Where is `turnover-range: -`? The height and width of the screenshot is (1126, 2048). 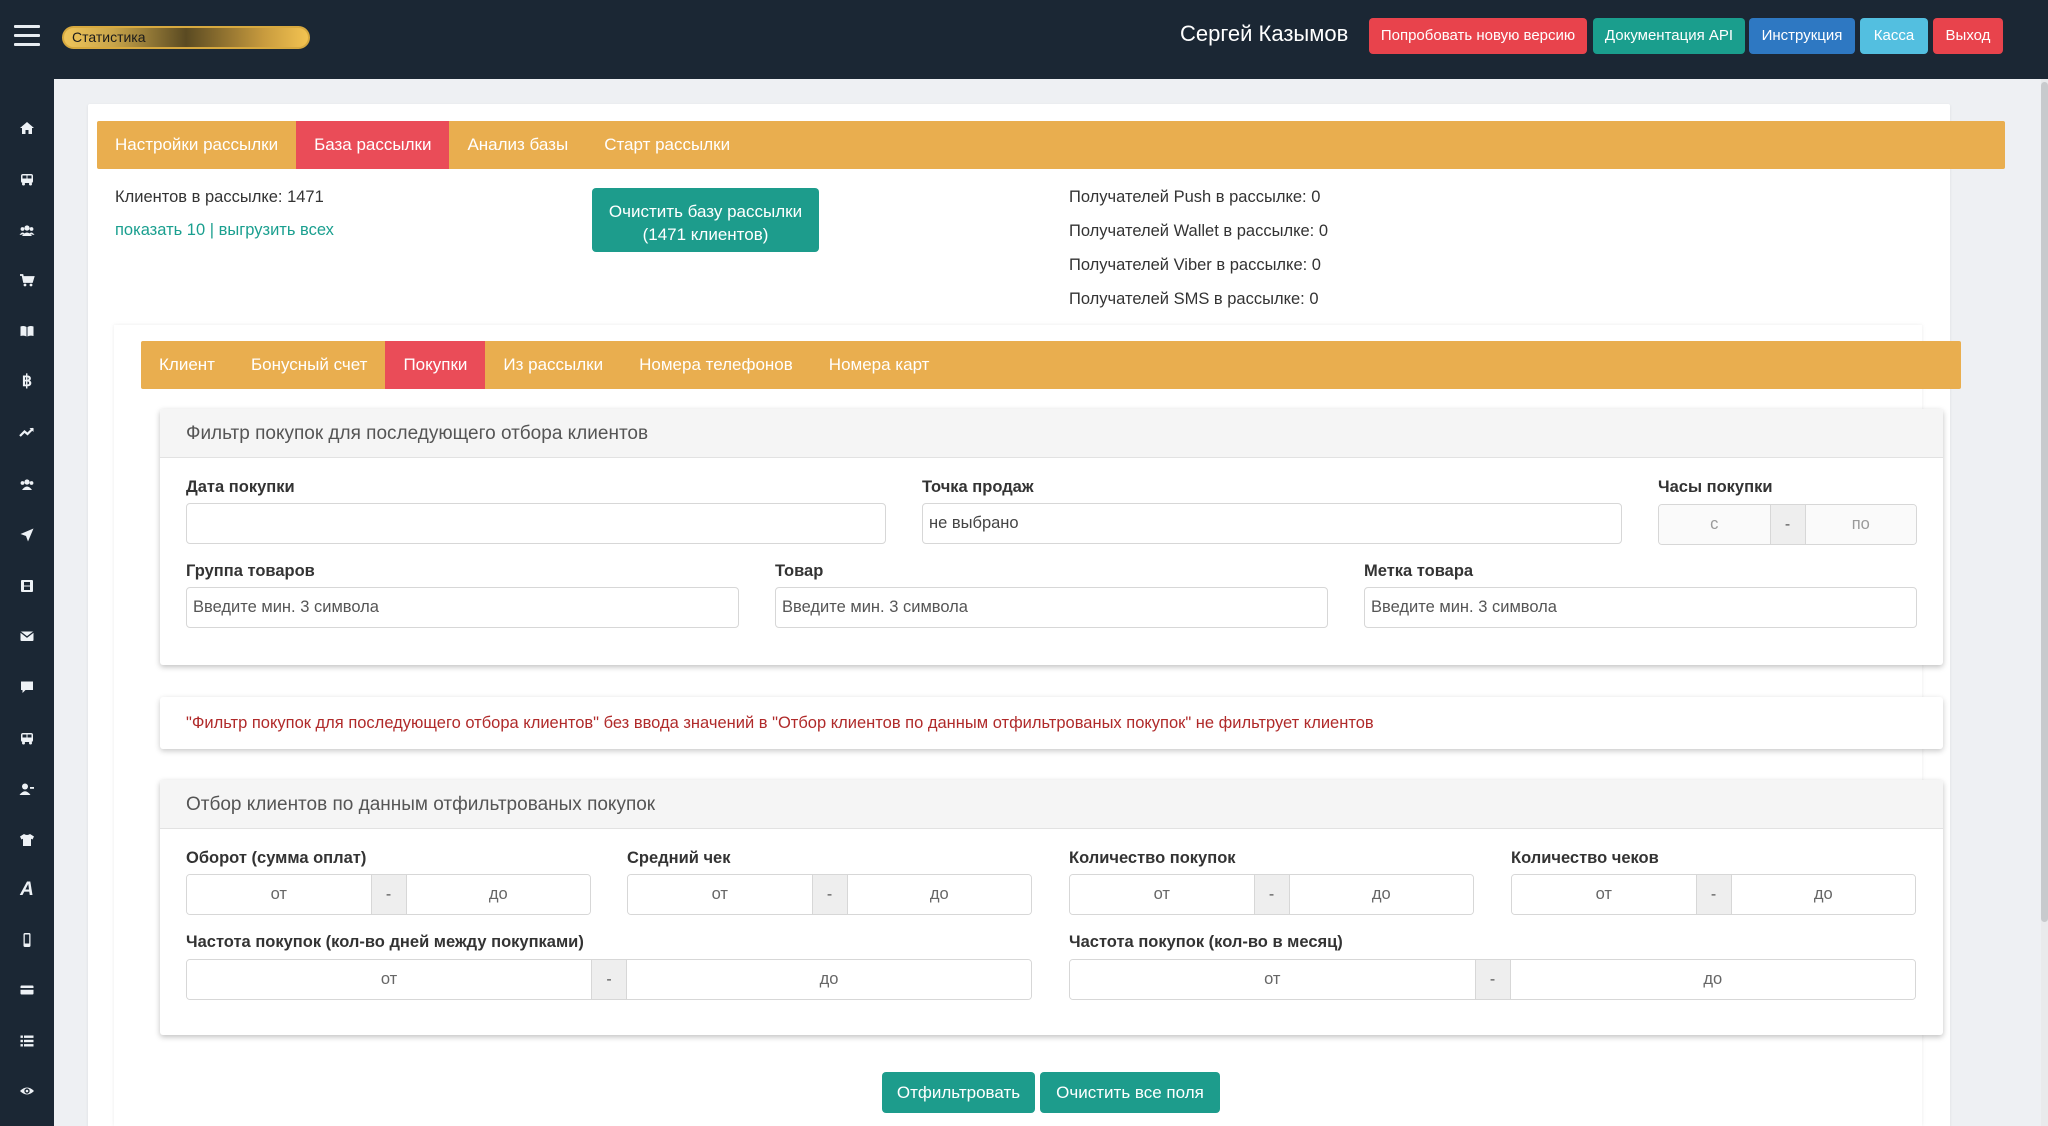 turnover-range: - is located at coordinates (388, 894).